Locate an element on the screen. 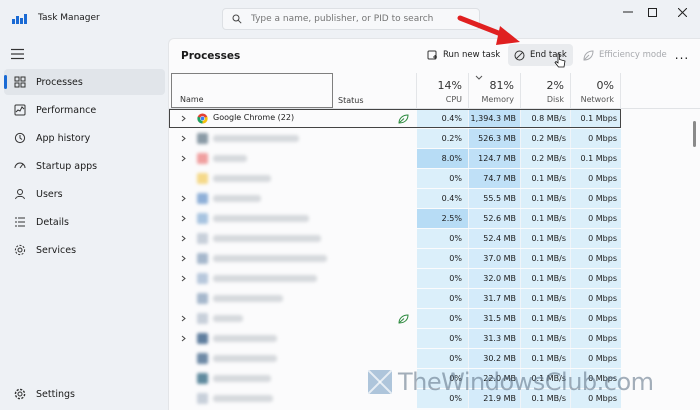 The image size is (700, 410). table-row: 8.0% 124.7 MB 0.2 MB/s 0.1 Mbps is located at coordinates (434, 158).